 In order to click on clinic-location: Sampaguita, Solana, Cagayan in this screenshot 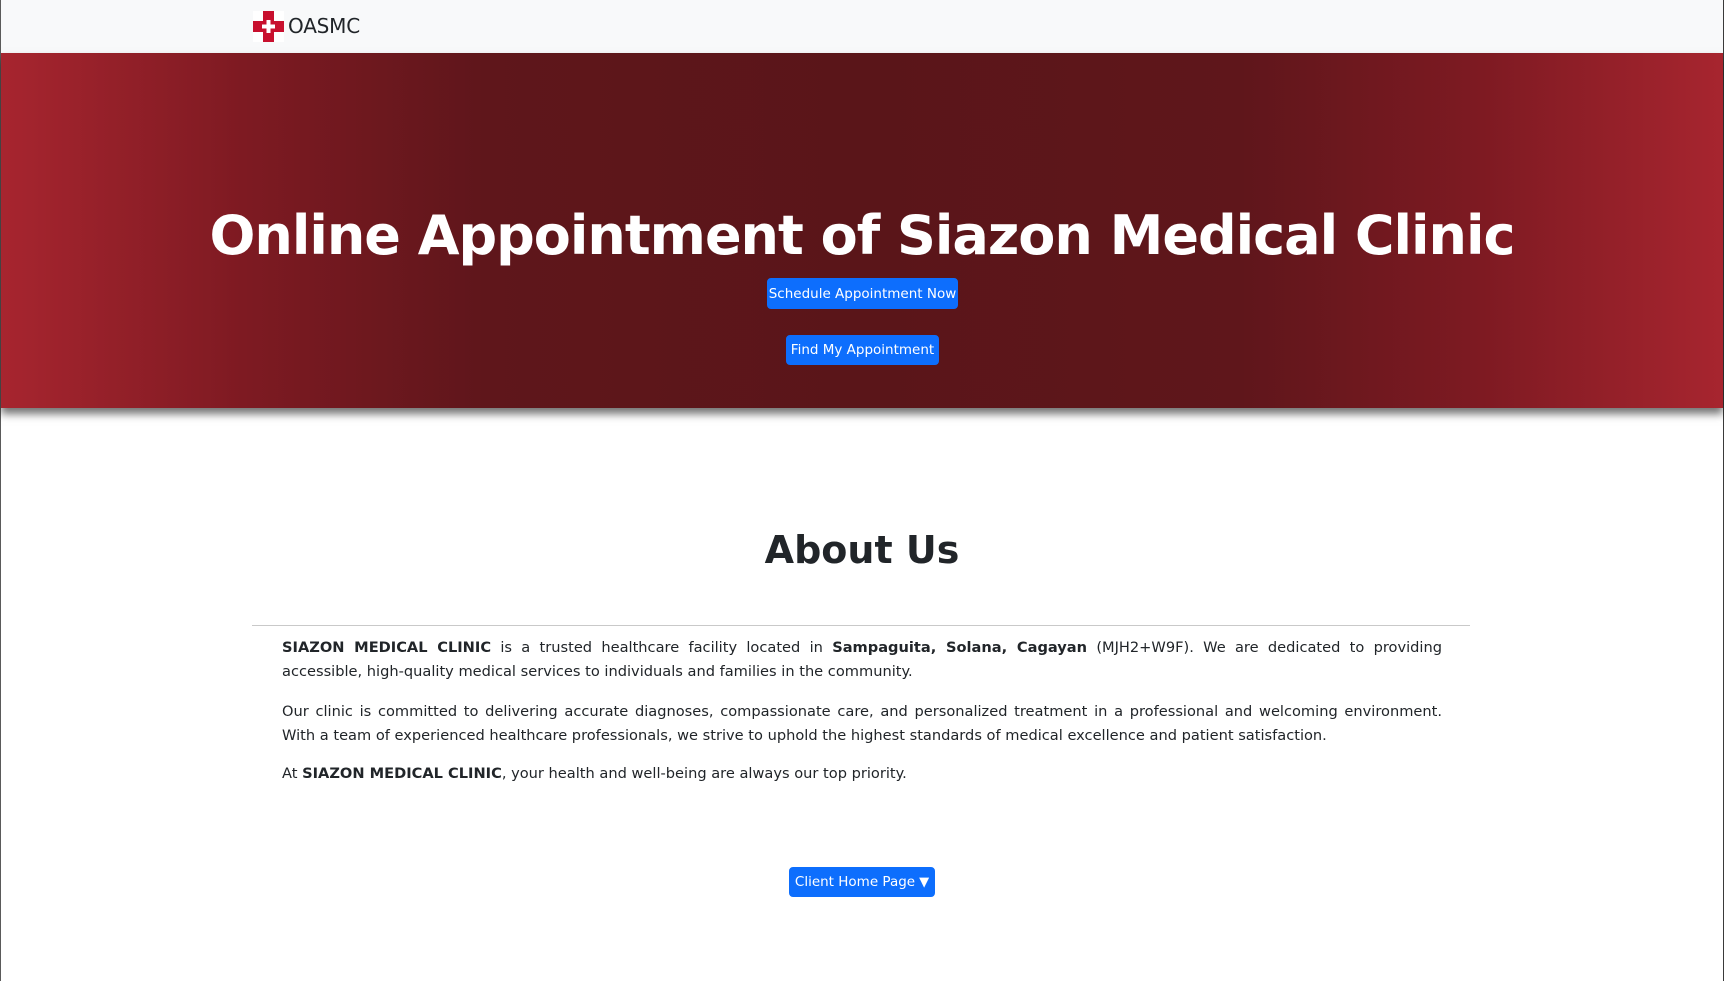, I will do `click(960, 647)`.